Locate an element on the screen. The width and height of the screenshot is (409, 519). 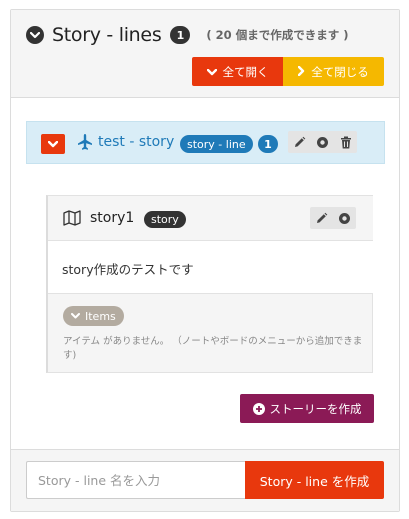
items-toggle: Items is located at coordinates (93, 316).